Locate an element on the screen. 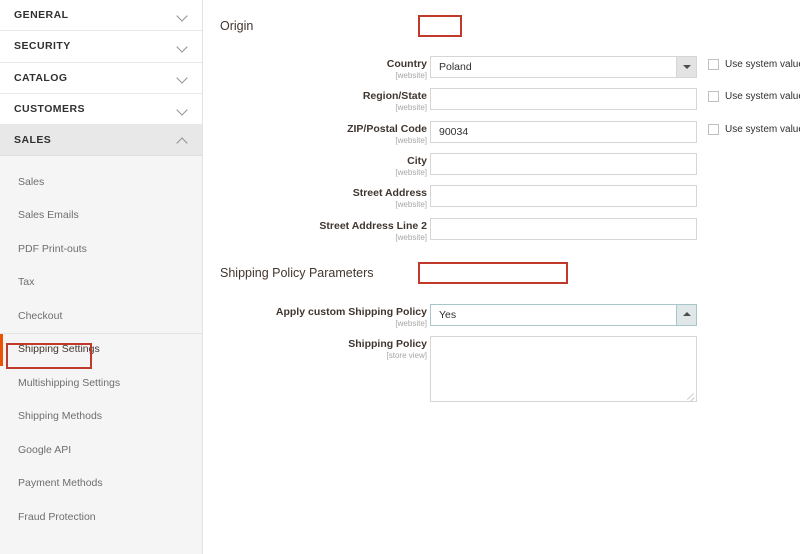 The width and height of the screenshot is (800, 554). select-apply-custom-shipping-policy: Yes is located at coordinates (563, 315).